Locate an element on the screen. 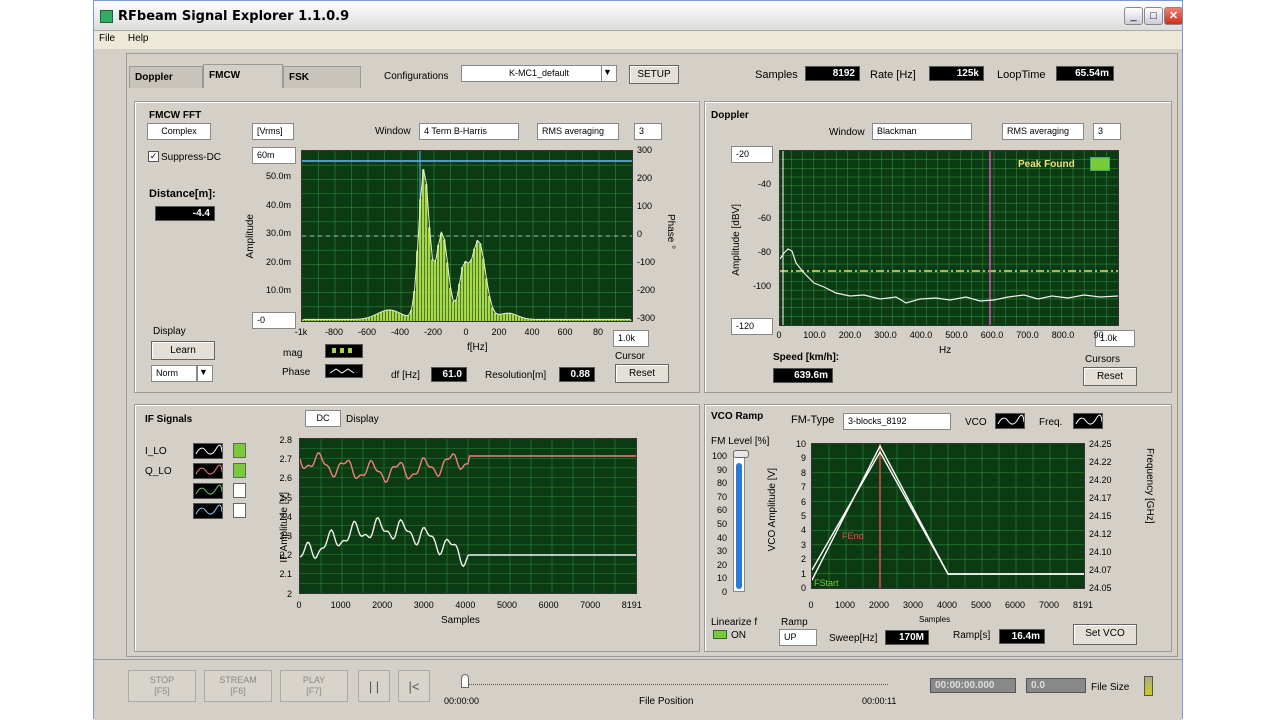  stream-button: STREAM [F6] is located at coordinates (238, 686).